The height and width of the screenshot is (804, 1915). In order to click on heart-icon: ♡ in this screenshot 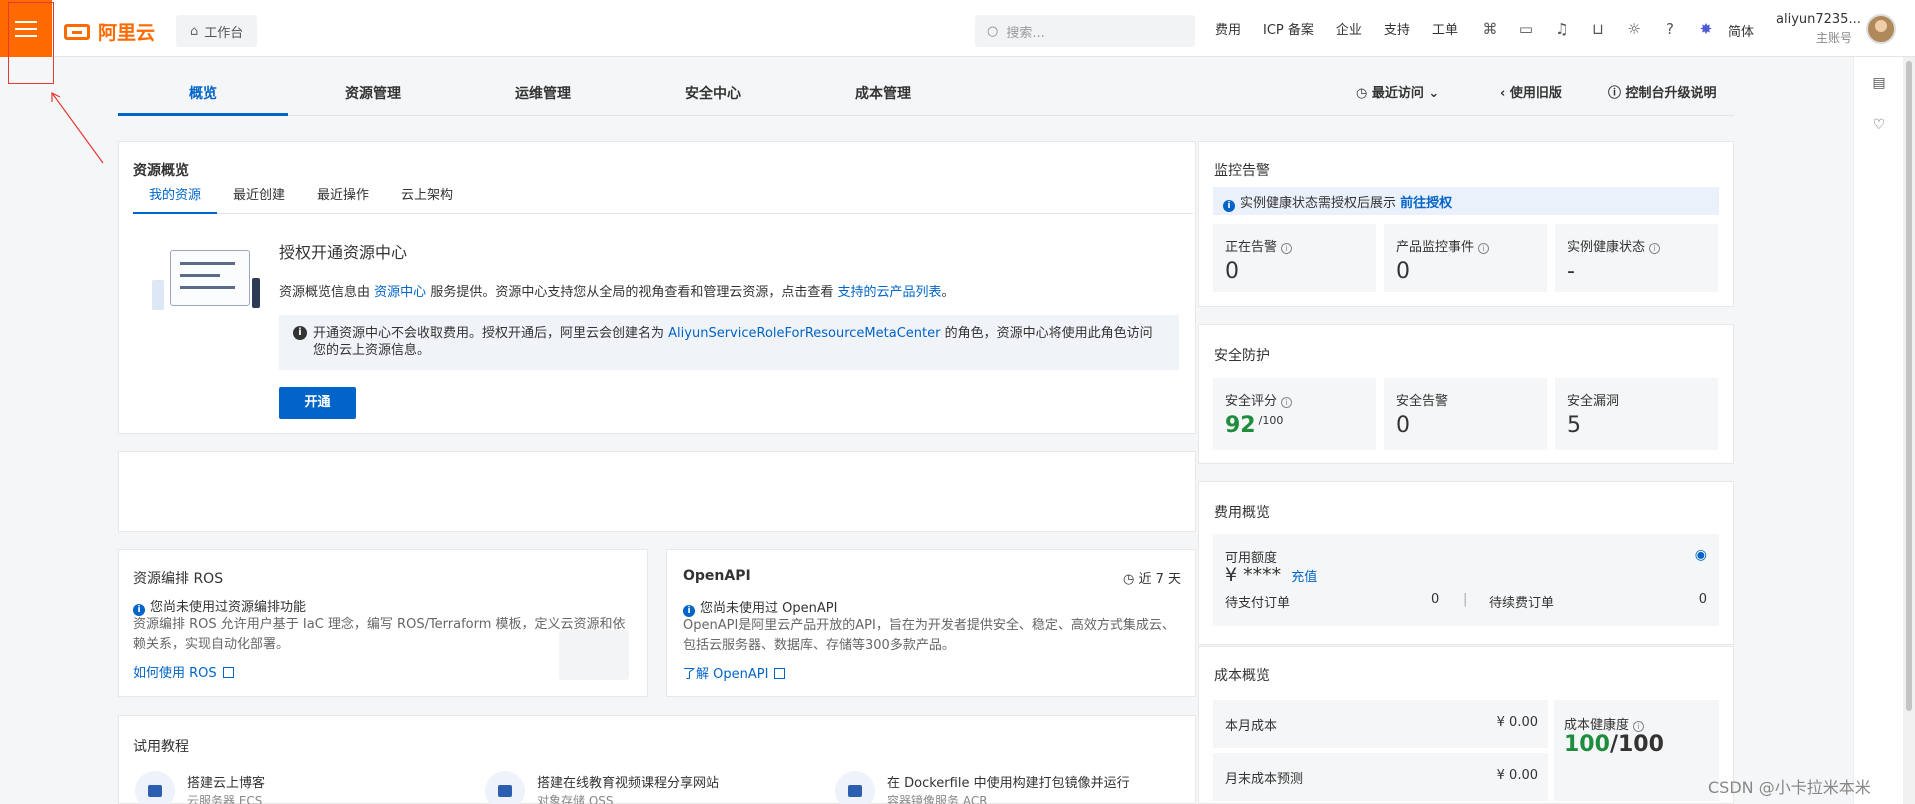, I will do `click(1879, 127)`.